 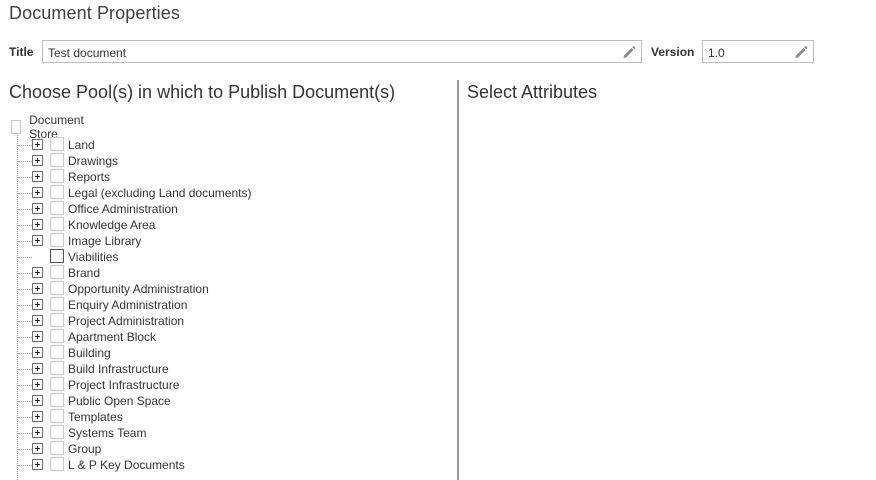 What do you see at coordinates (218, 353) in the screenshot?
I see `tree-item: Building` at bounding box center [218, 353].